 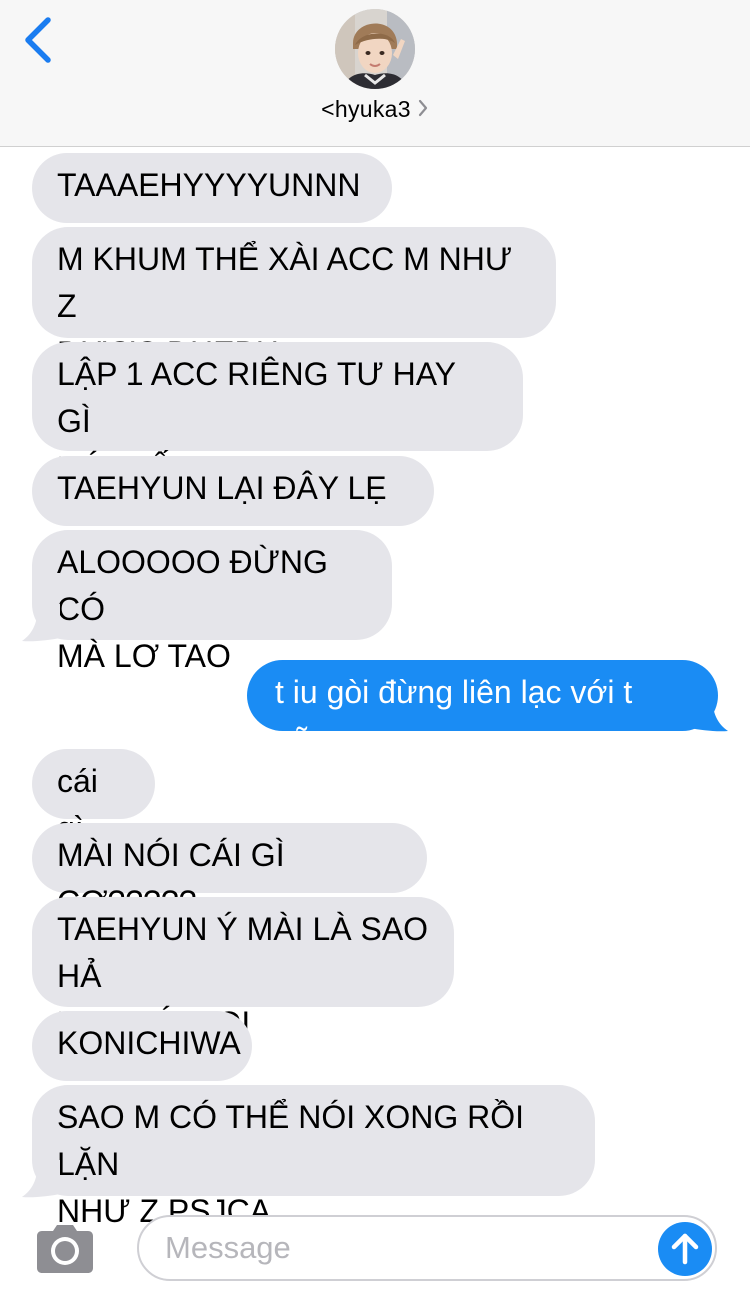 I want to click on contact-name: <hyuka3, so click(x=366, y=109).